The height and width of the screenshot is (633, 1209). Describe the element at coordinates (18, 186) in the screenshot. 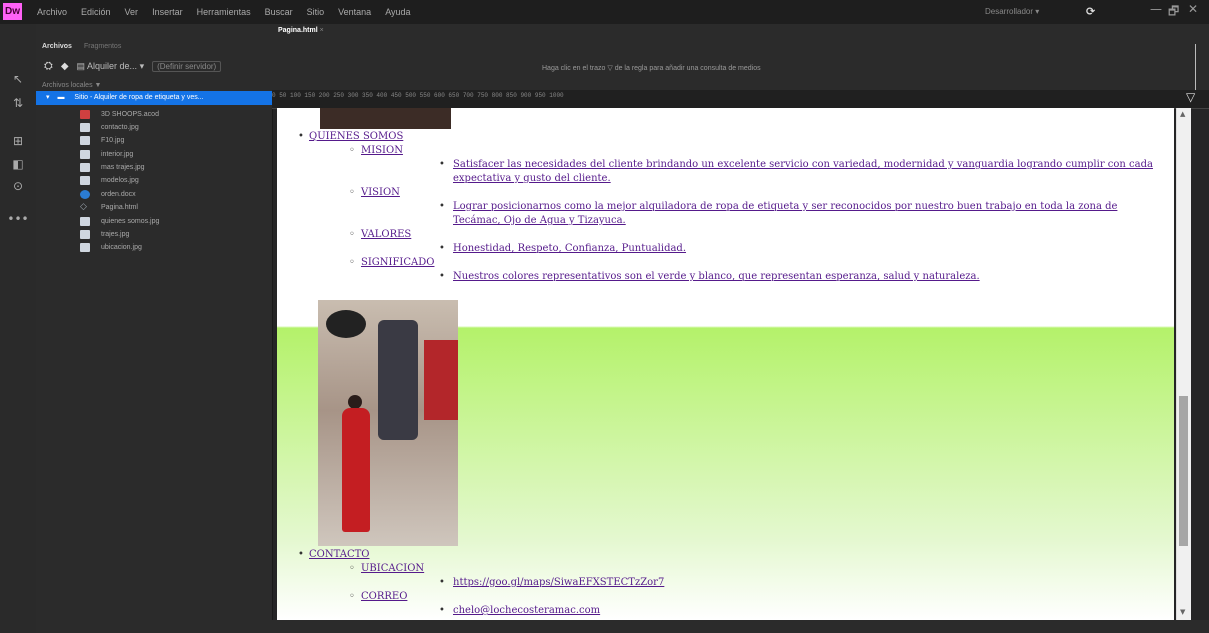

I see `element-icon: ⊙` at that location.